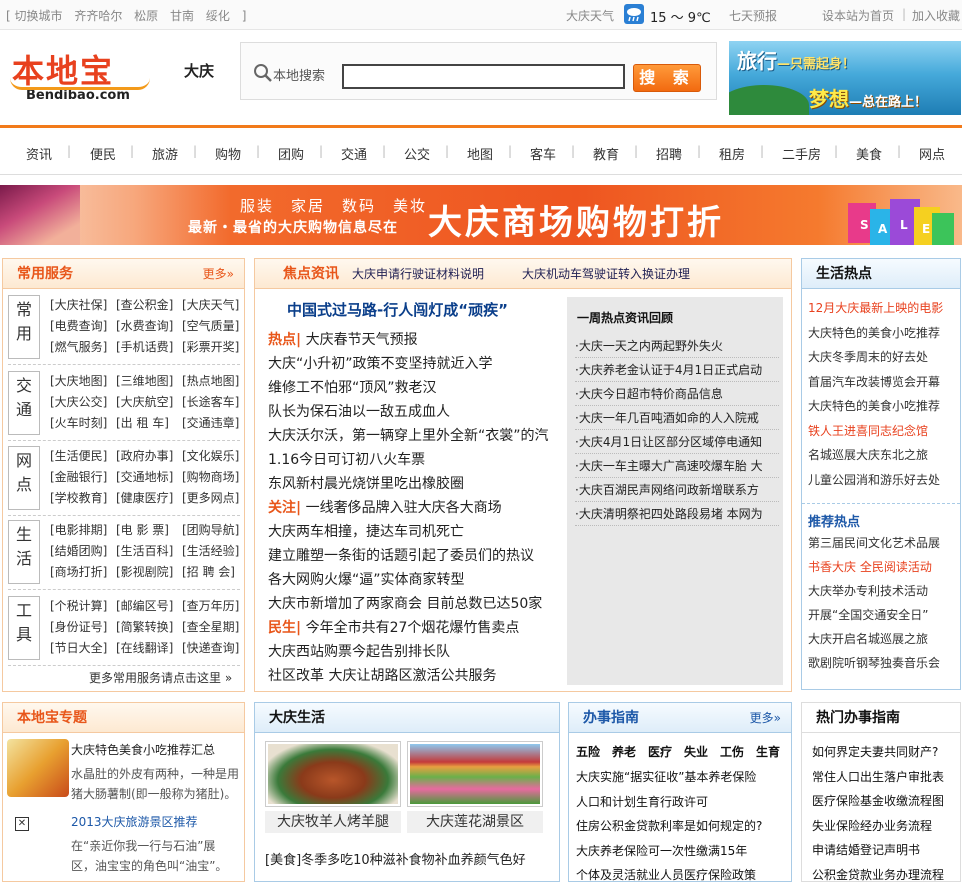 The height and width of the screenshot is (883, 962). Describe the element at coordinates (78, 380) in the screenshot. I see `service-link: [大庆地图]` at that location.